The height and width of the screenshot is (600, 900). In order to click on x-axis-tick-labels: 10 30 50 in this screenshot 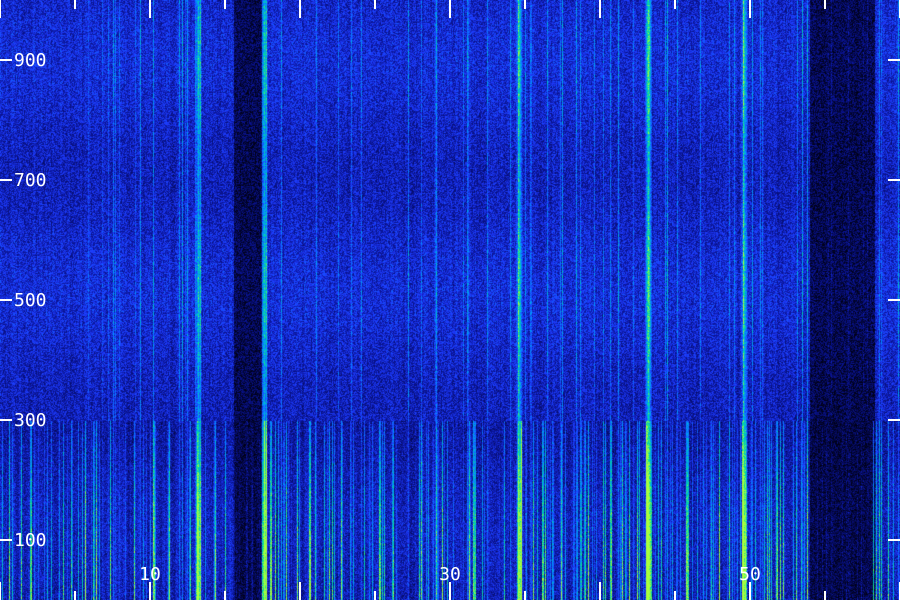, I will do `click(450, 574)`.